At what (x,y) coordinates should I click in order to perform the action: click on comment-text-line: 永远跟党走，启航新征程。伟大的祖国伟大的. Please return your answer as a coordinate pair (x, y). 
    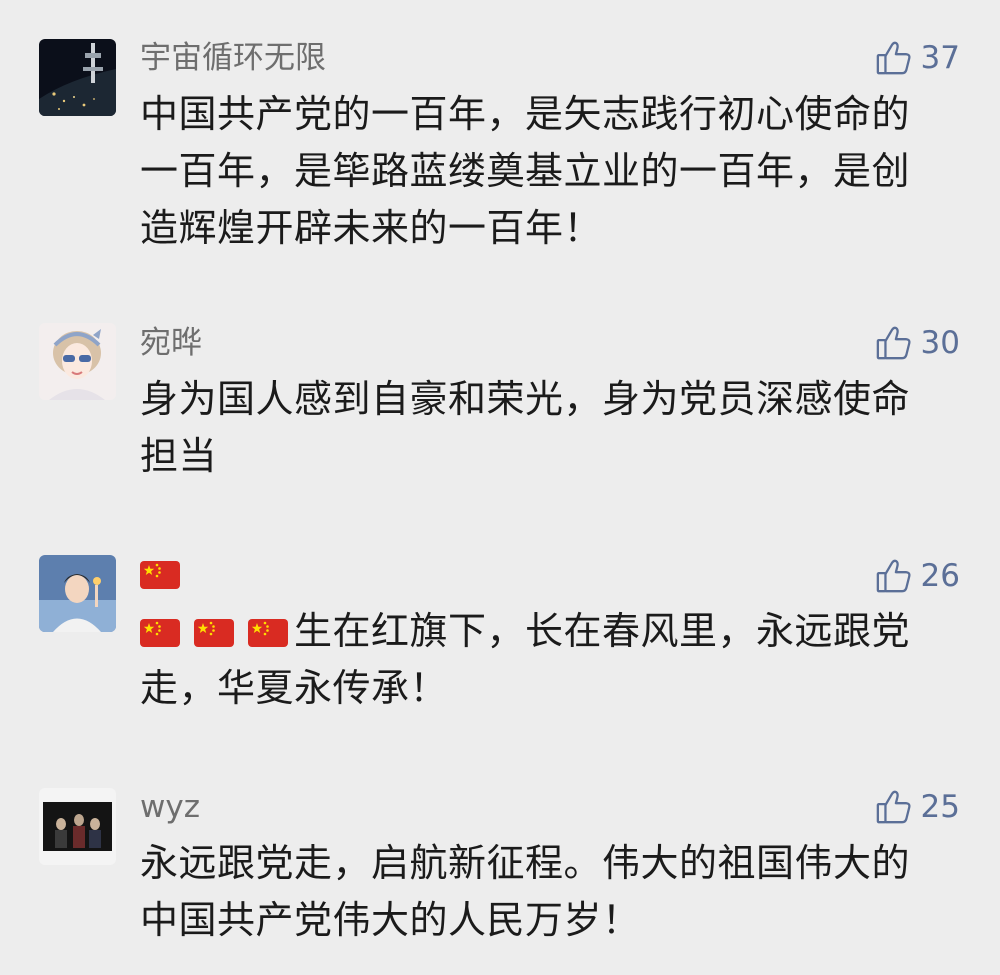
    Looking at the image, I should click on (525, 863).